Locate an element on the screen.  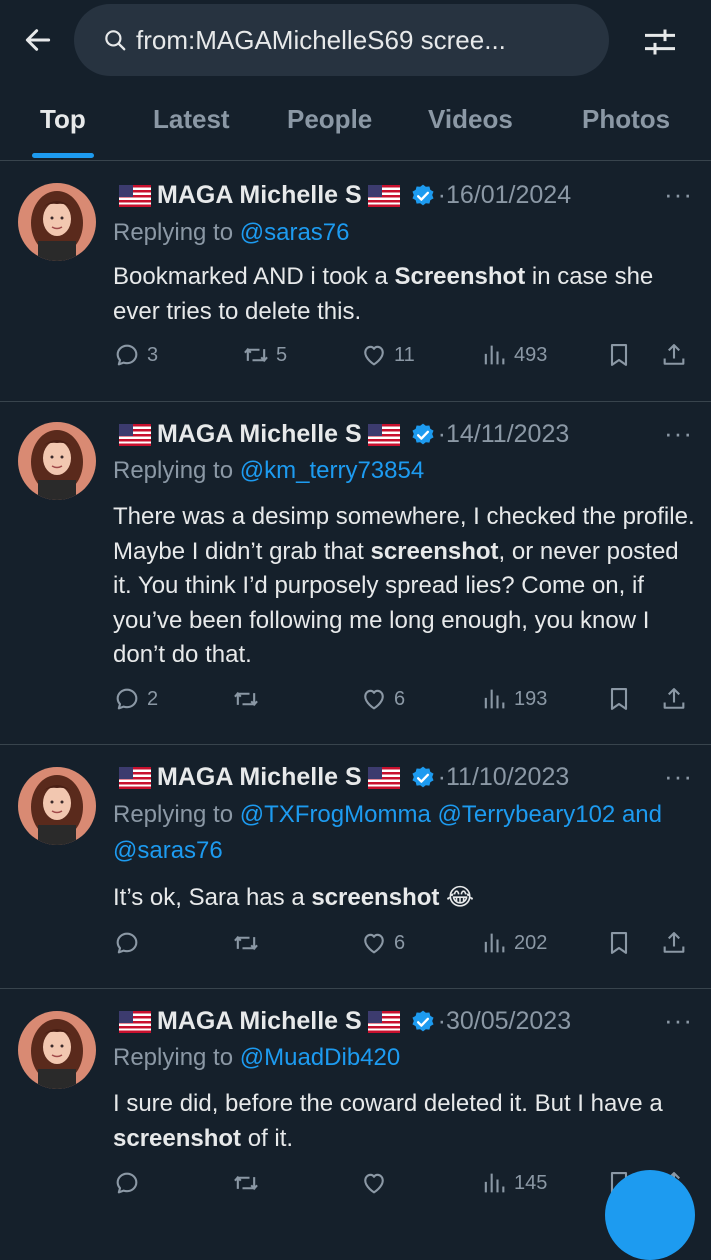
reply-button: 2 is located at coordinates (135, 699).